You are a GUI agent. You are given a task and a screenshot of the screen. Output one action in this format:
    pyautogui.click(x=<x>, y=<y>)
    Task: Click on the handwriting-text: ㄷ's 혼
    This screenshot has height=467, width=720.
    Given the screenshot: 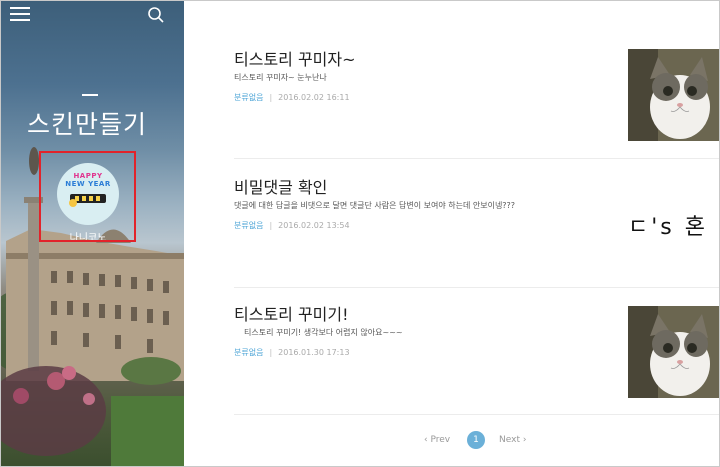 What is the action you would take?
    pyautogui.click(x=668, y=227)
    